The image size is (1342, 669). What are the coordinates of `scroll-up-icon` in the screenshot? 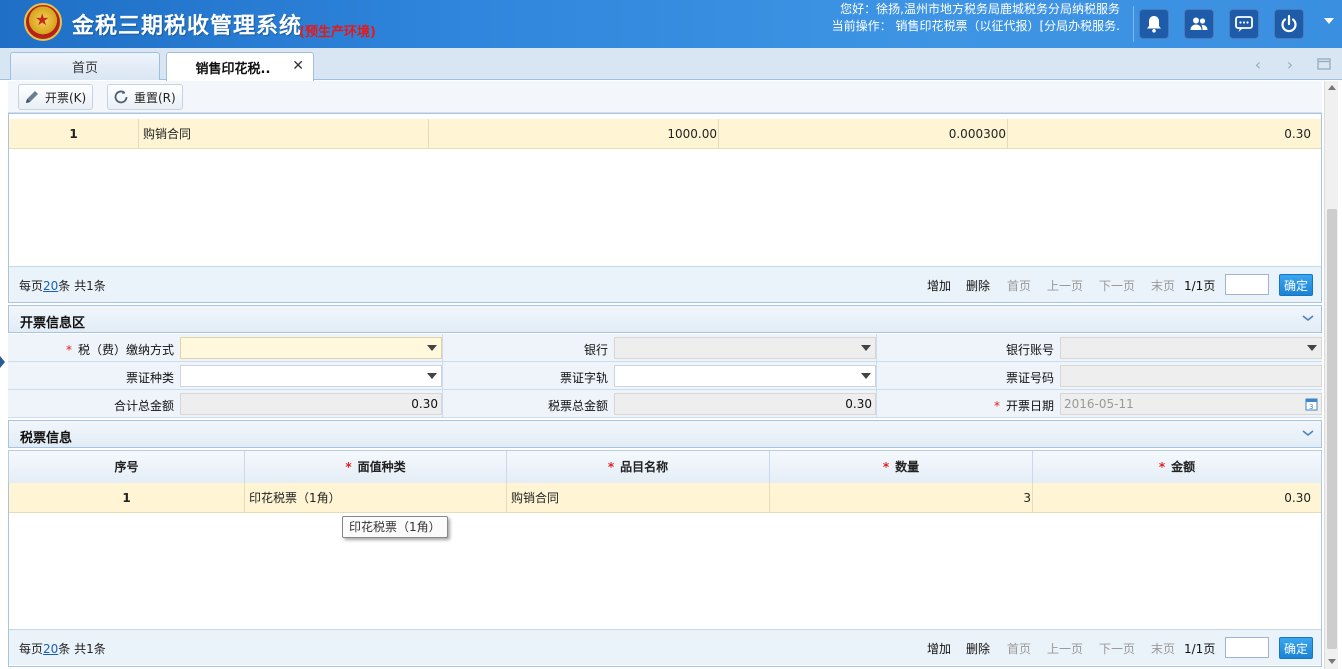 It's located at (1332, 87).